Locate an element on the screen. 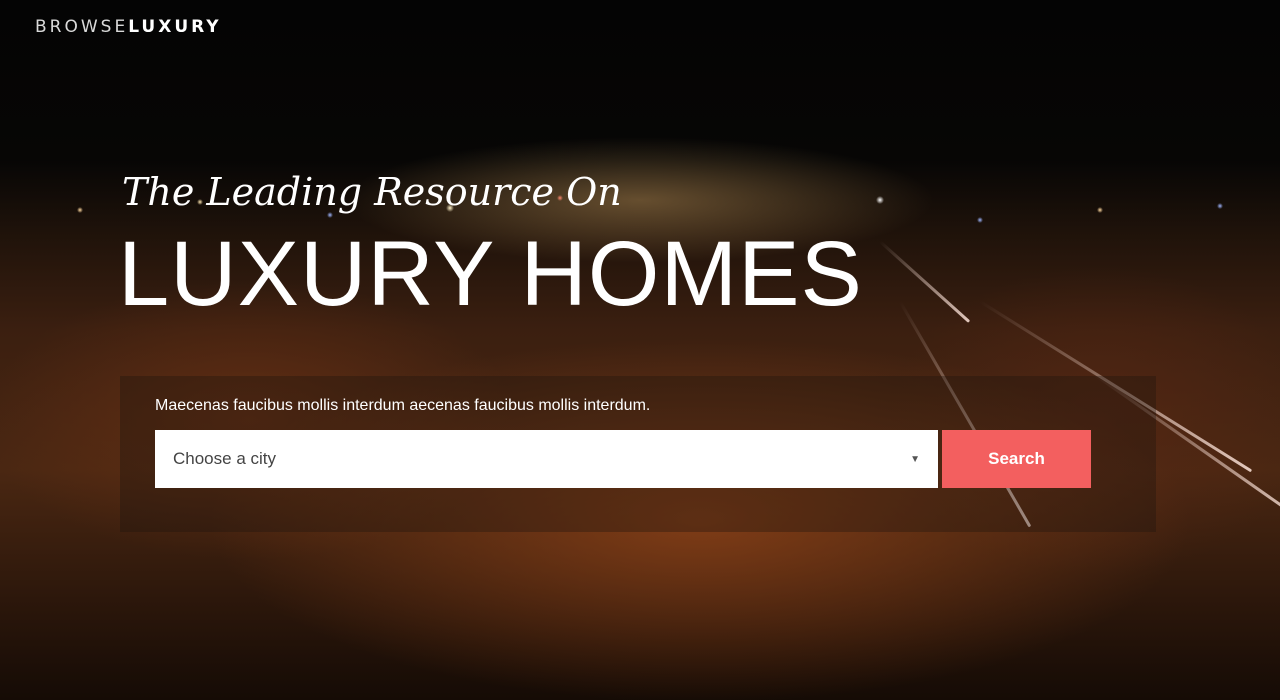  chevron-down-icon: ▼ is located at coordinates (915, 459).